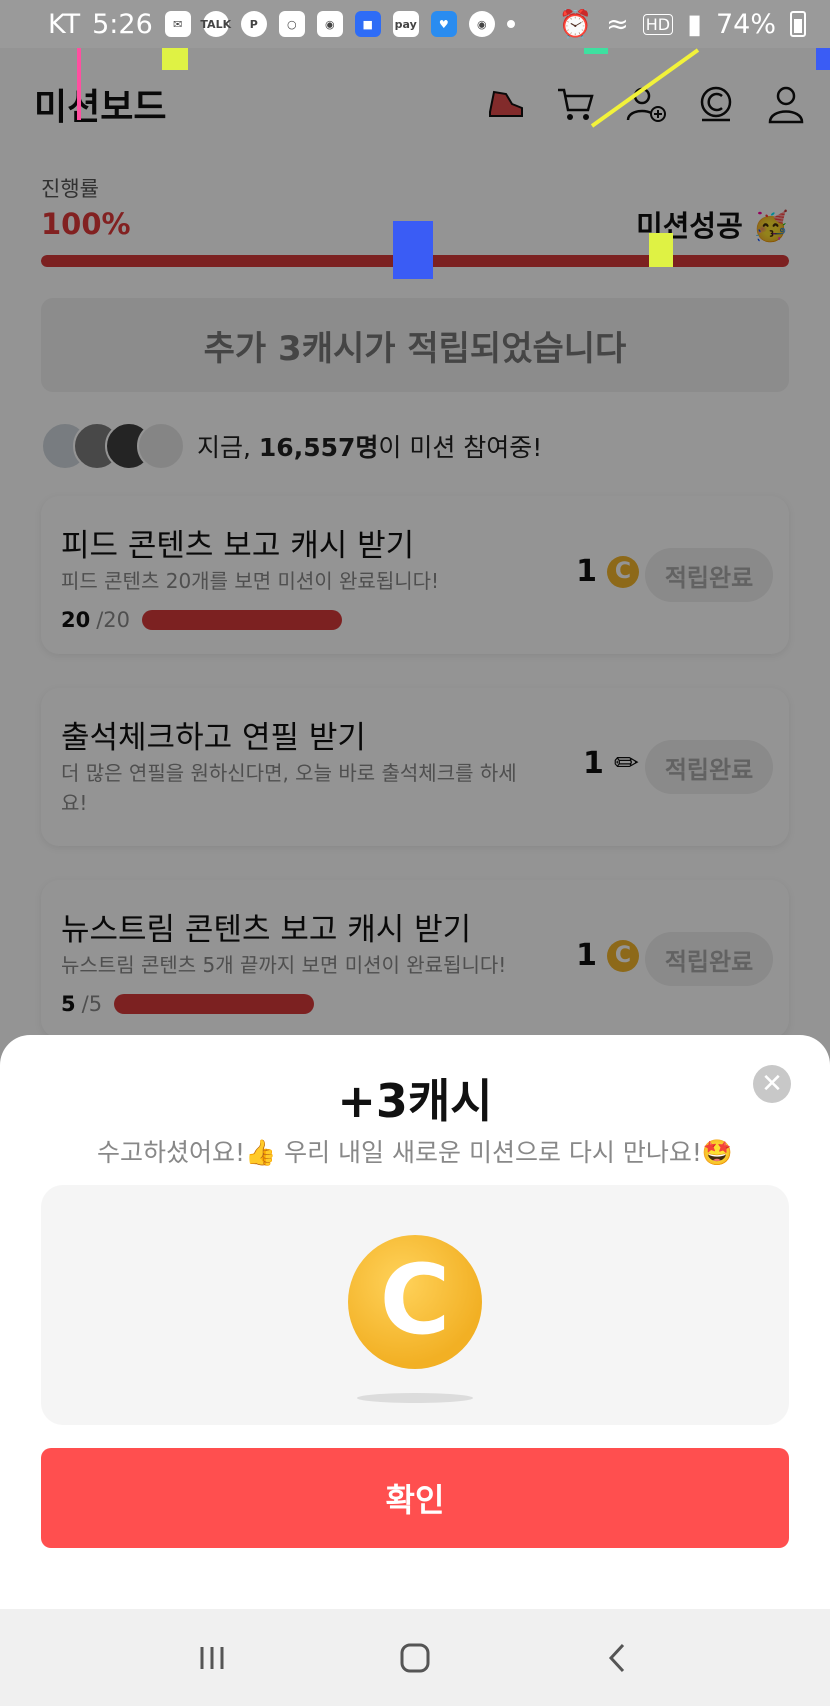  Describe the element at coordinates (798, 24) in the screenshot. I see `battery-icon` at that location.